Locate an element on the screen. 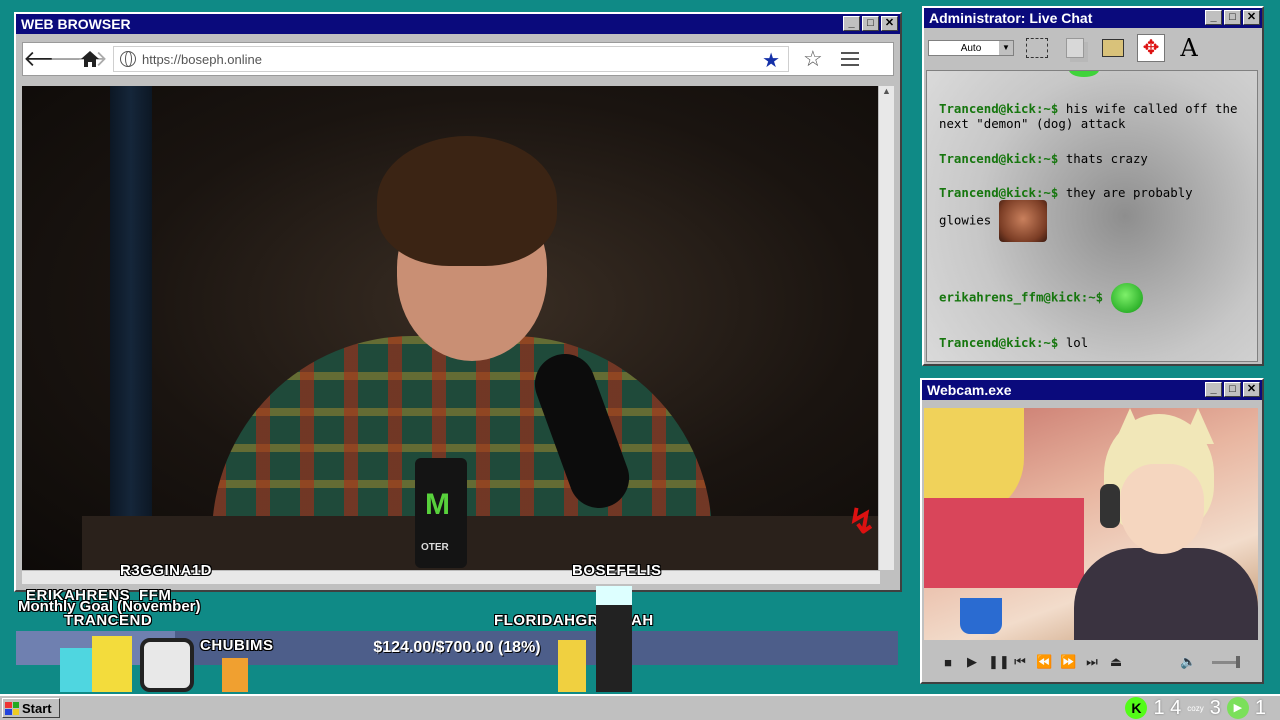 The width and height of the screenshot is (1280, 720). selection-icon is located at coordinates (1037, 48).